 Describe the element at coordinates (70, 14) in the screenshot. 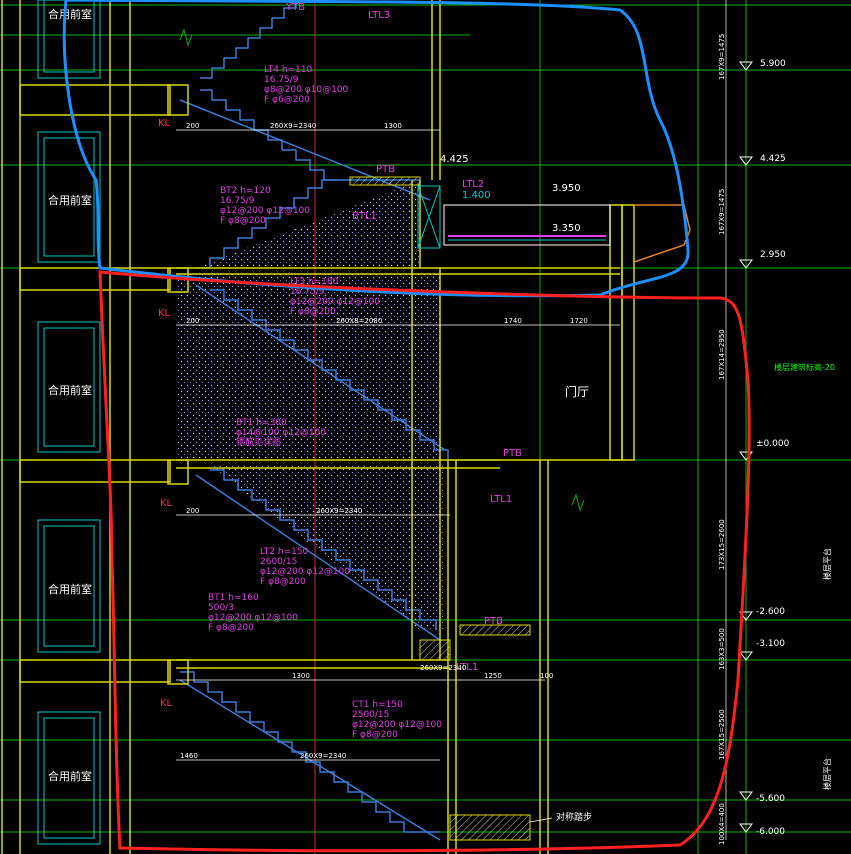

I see `room-label-1: 合用前室` at that location.